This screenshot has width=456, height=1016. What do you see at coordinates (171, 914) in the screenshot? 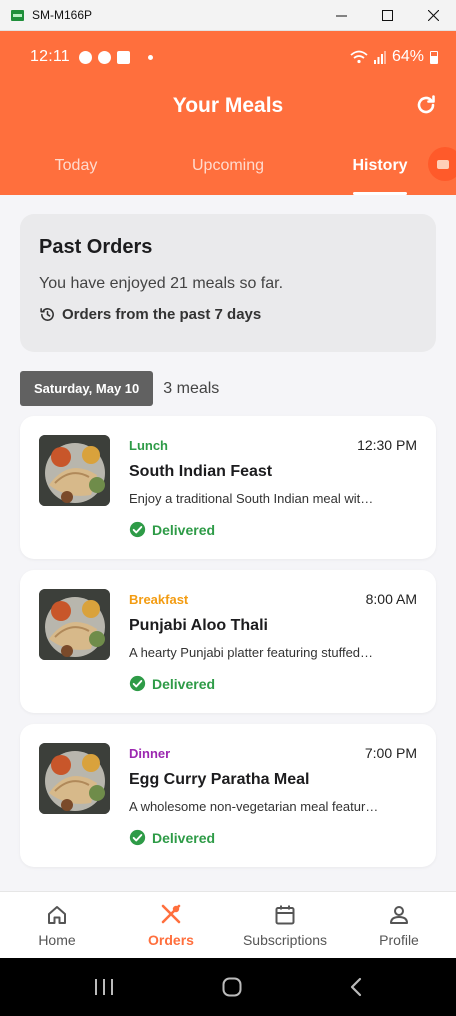
I see `fork-knife-icon` at bounding box center [171, 914].